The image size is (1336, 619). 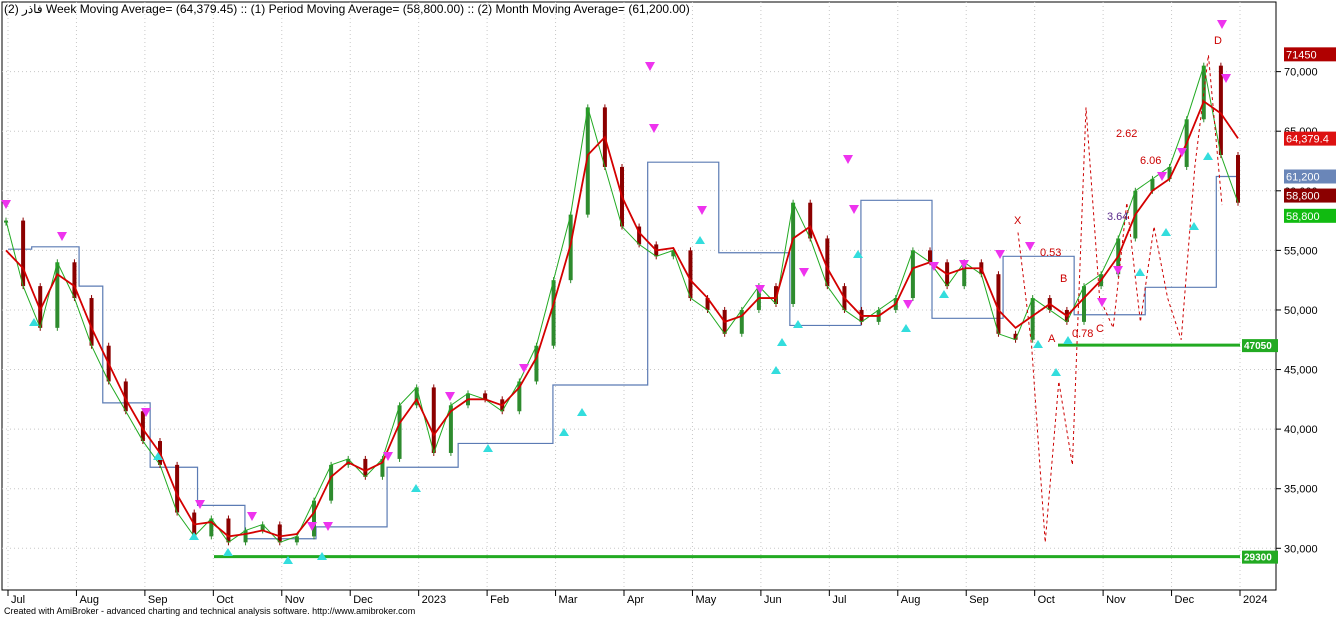 I want to click on pattern-point-label: C, so click(x=1100, y=329).